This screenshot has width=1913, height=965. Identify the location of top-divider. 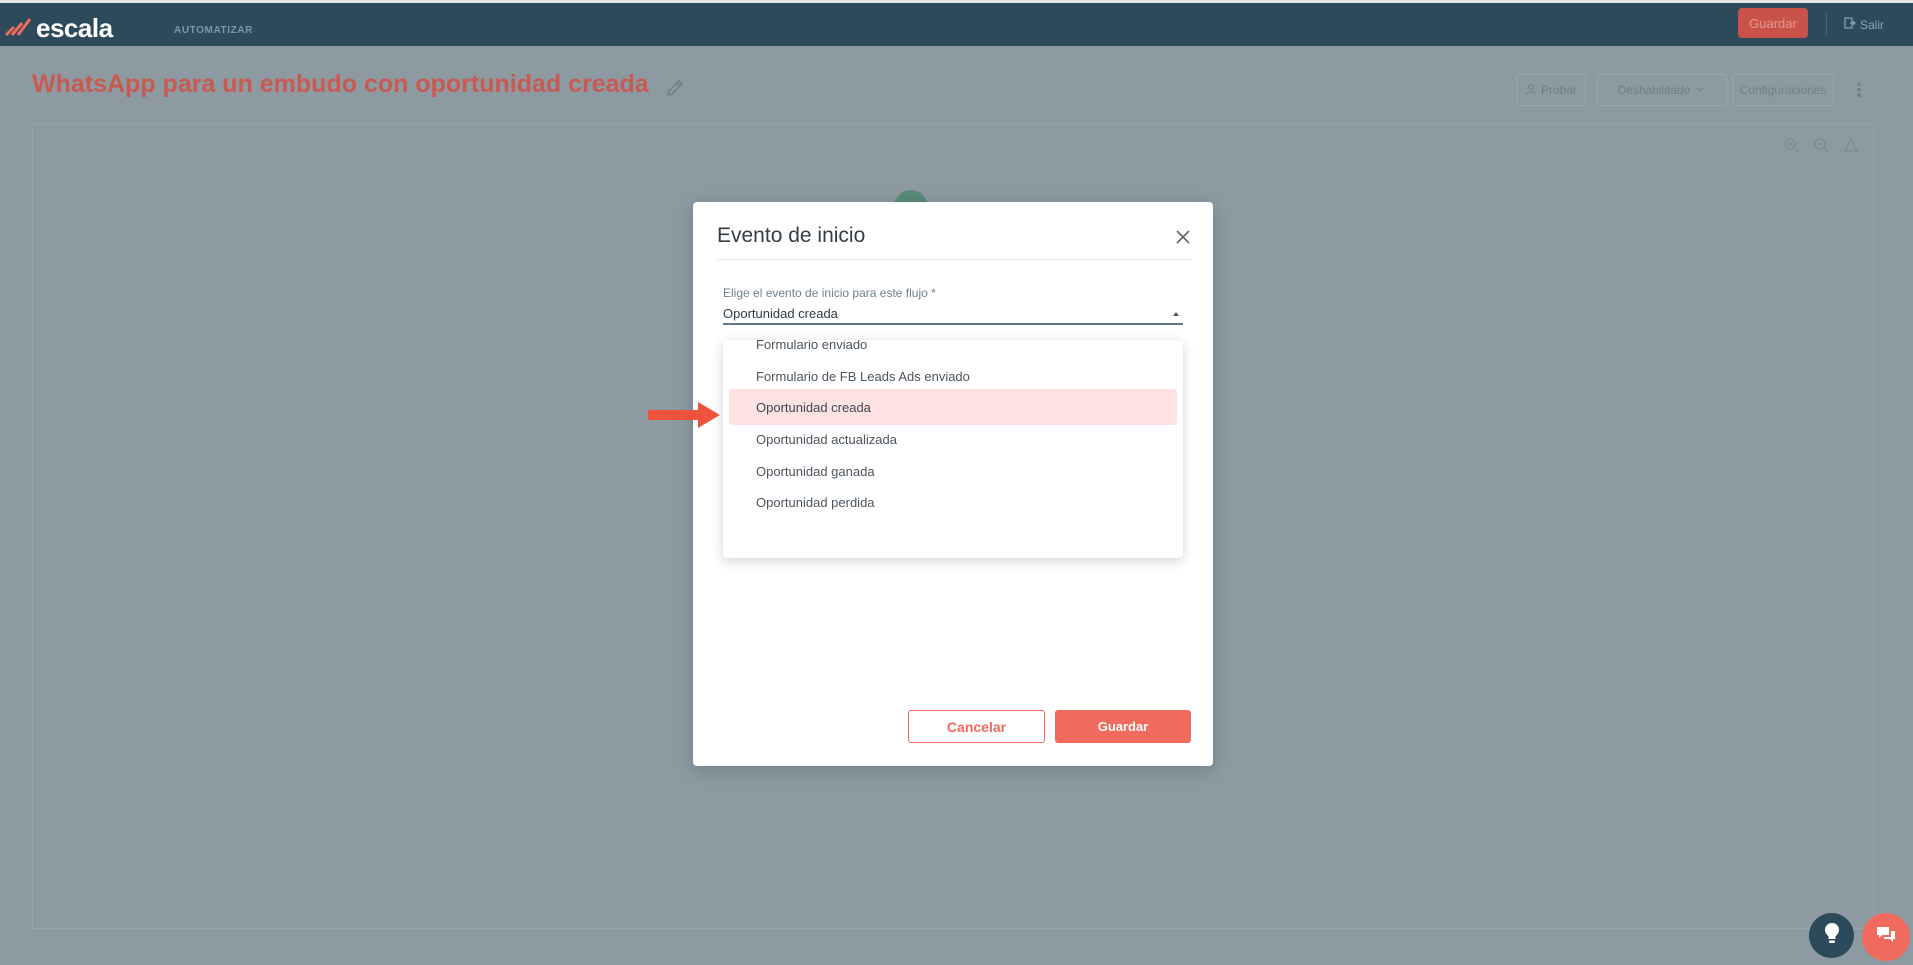
(1826, 24).